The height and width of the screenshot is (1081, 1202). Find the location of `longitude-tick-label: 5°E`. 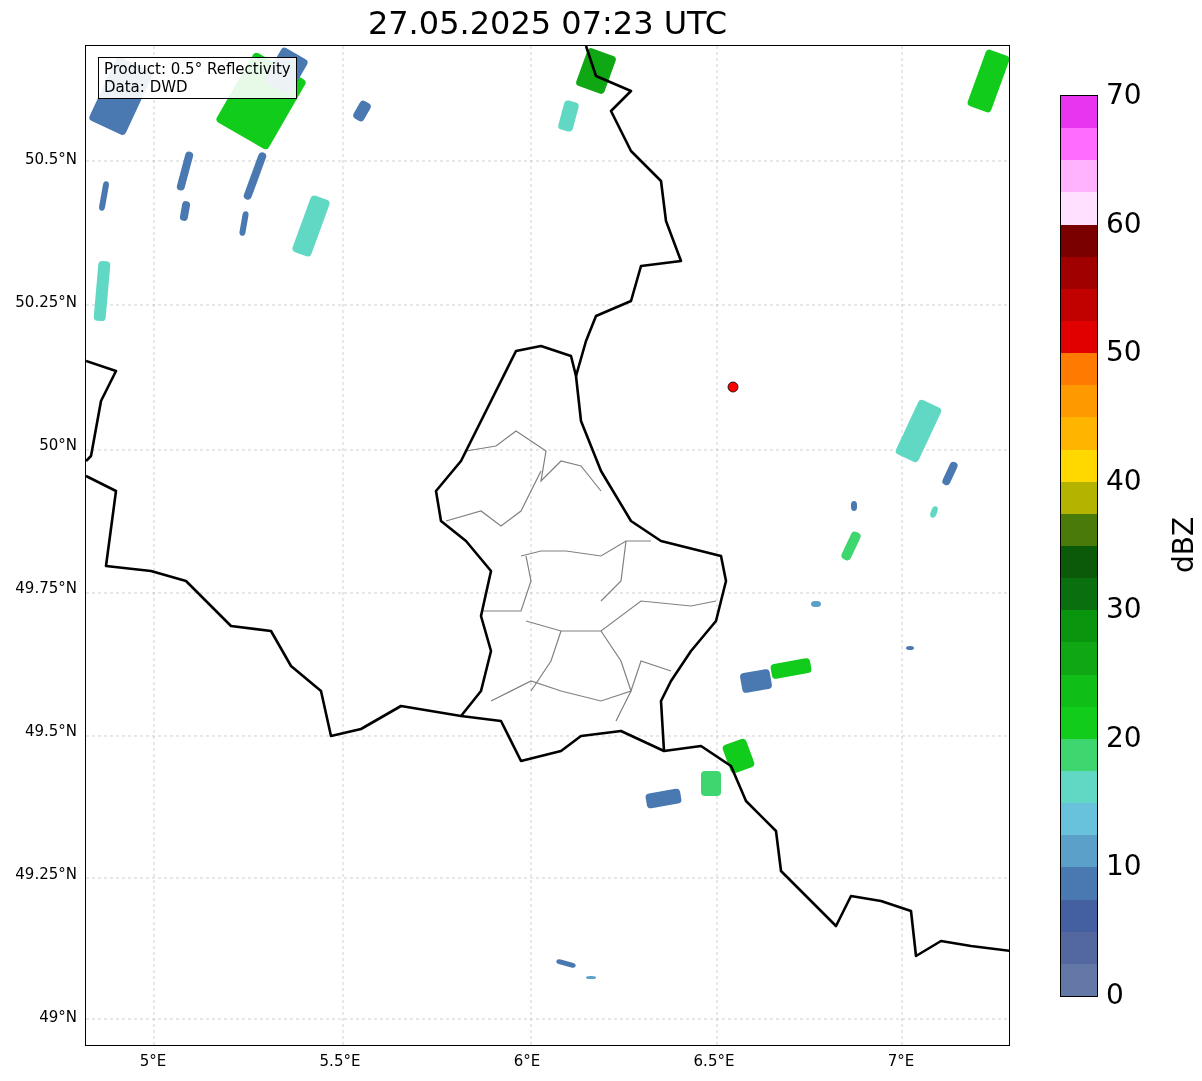

longitude-tick-label: 5°E is located at coordinates (153, 1061).